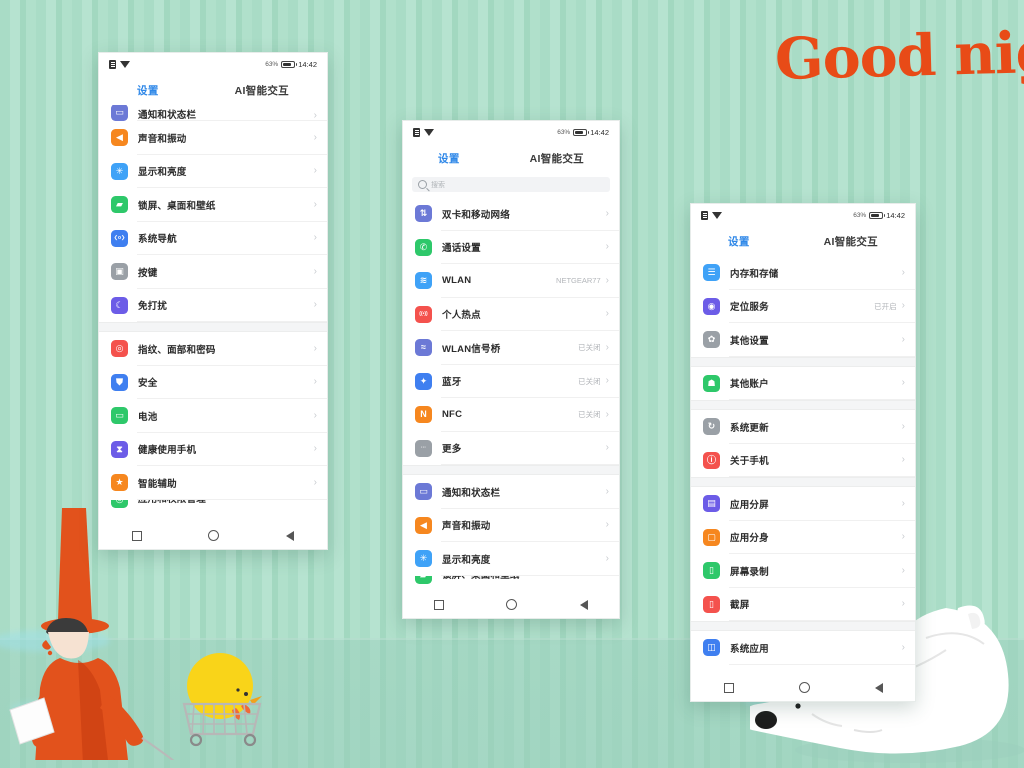 This screenshot has height=768, width=1024. What do you see at coordinates (423, 415) in the screenshot?
I see `nfc-icon: N` at bounding box center [423, 415].